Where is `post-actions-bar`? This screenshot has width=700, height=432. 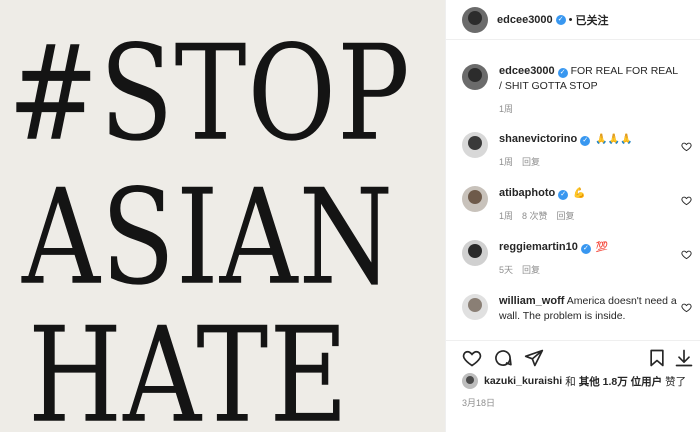
post-actions-bar is located at coordinates (573, 355).